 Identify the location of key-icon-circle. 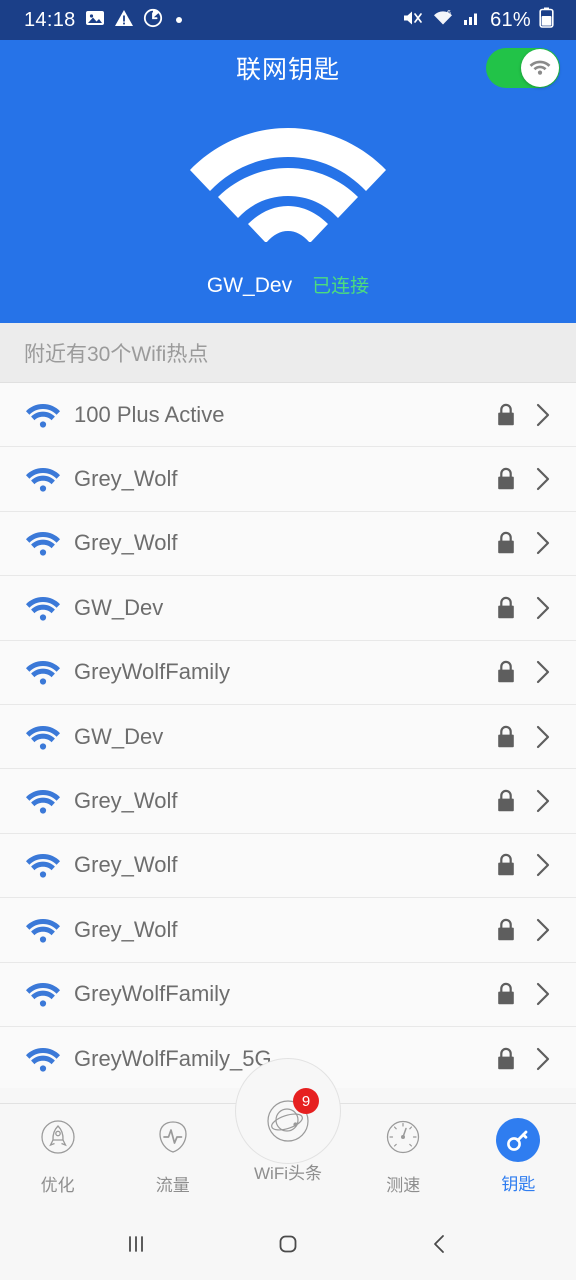
(518, 1139).